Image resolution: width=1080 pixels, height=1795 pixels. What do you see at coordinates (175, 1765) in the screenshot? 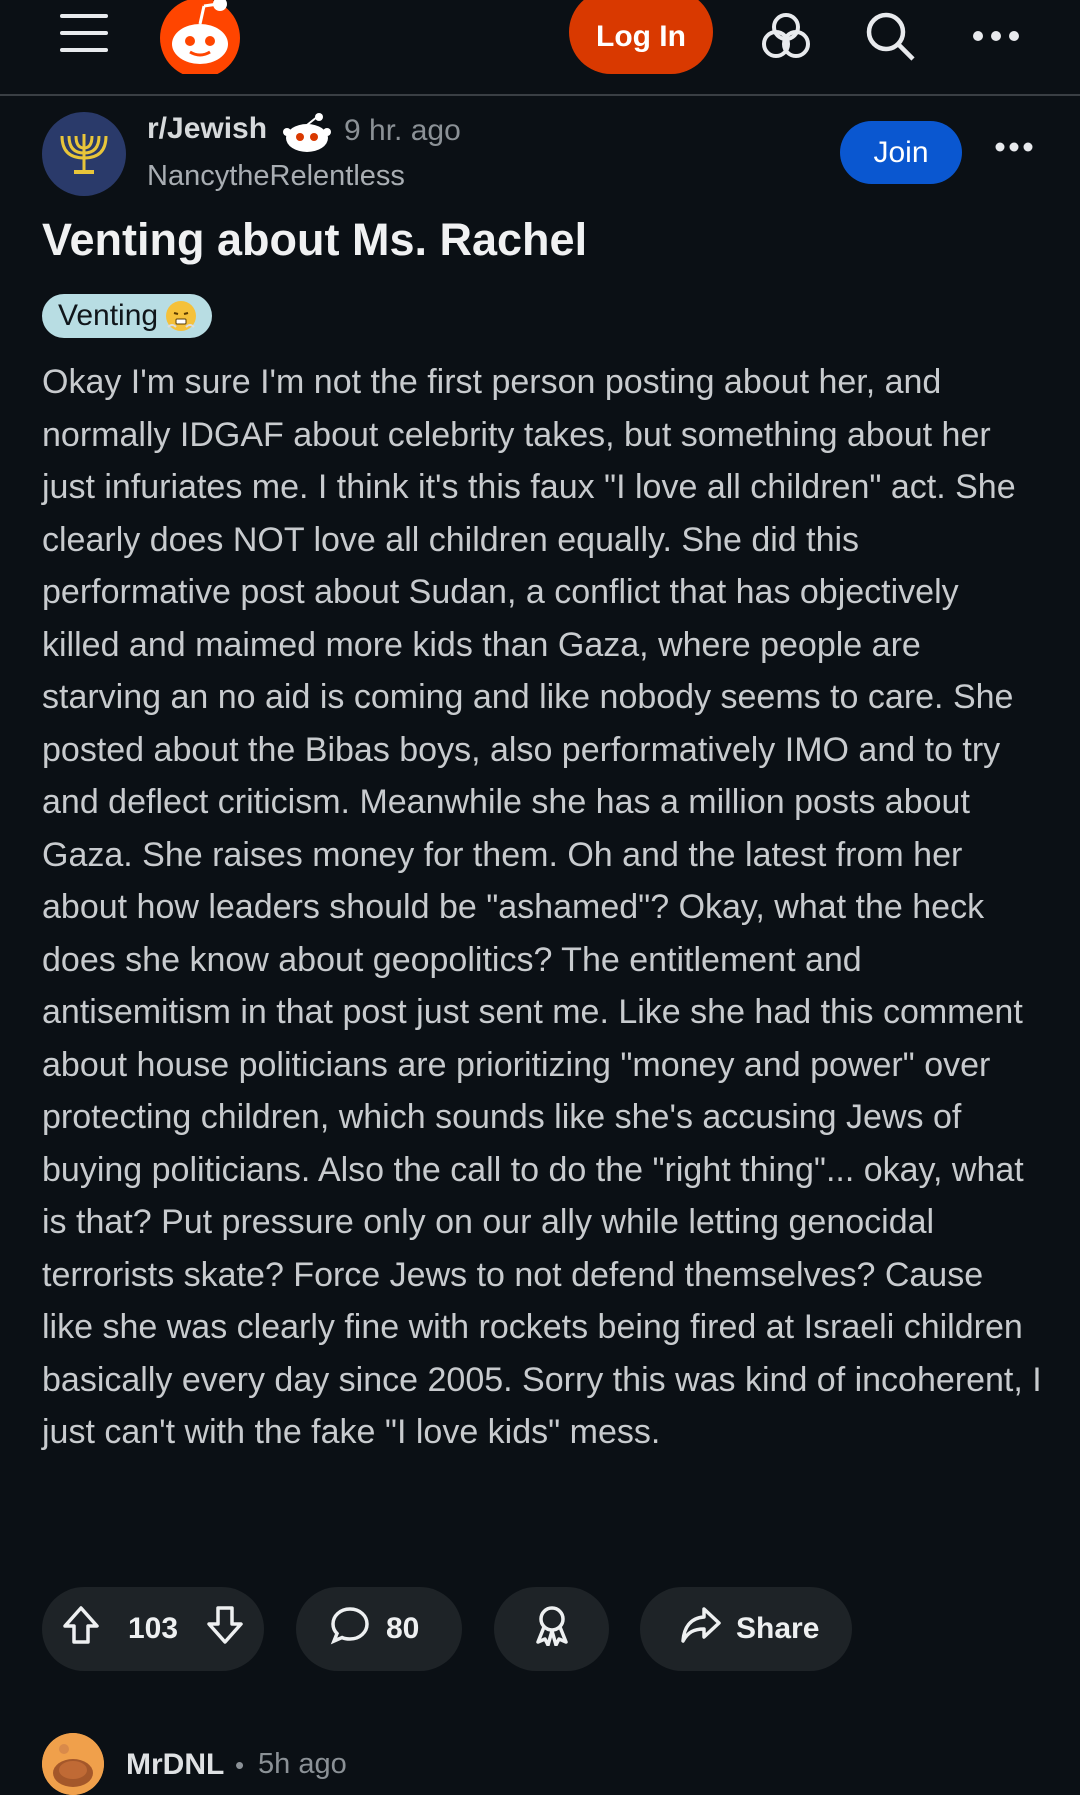
I see `comment-username: MrDNL` at bounding box center [175, 1765].